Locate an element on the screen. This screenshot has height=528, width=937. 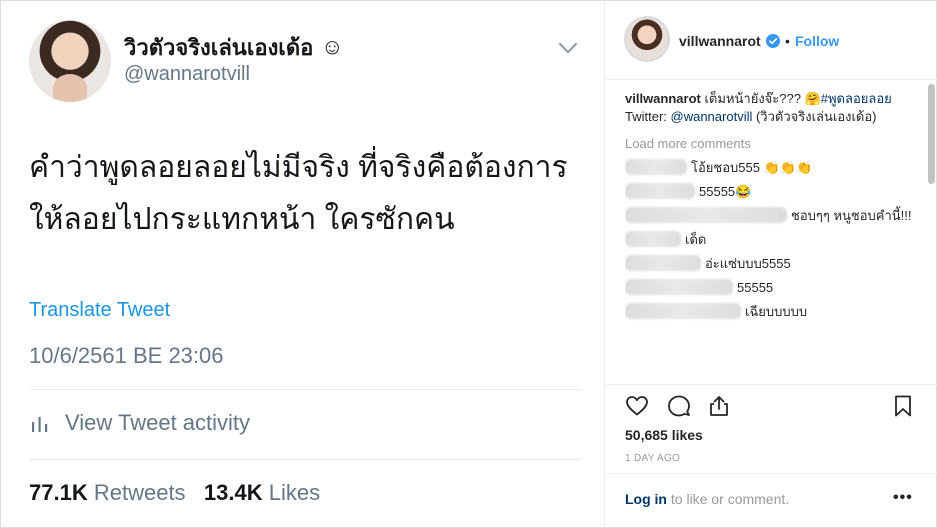
twitter-suffix: (วิวตัวจริงเล่นเองเด้อ) is located at coordinates (814, 116).